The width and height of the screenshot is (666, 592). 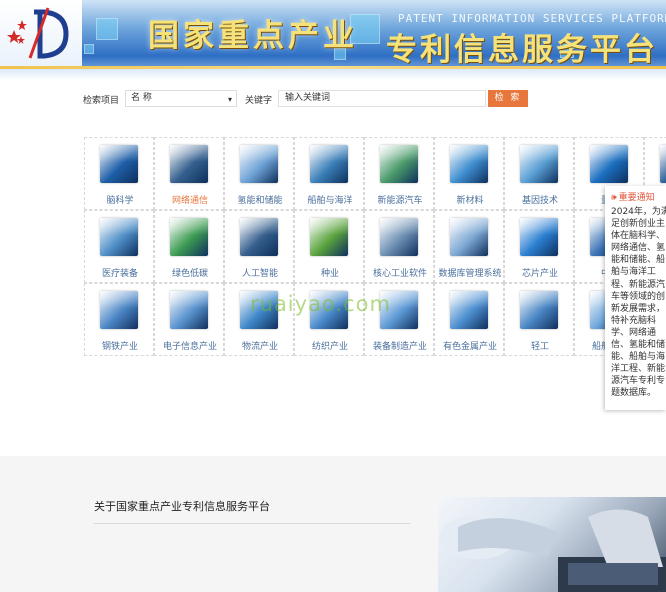 I want to click on logo, so click(x=41, y=33).